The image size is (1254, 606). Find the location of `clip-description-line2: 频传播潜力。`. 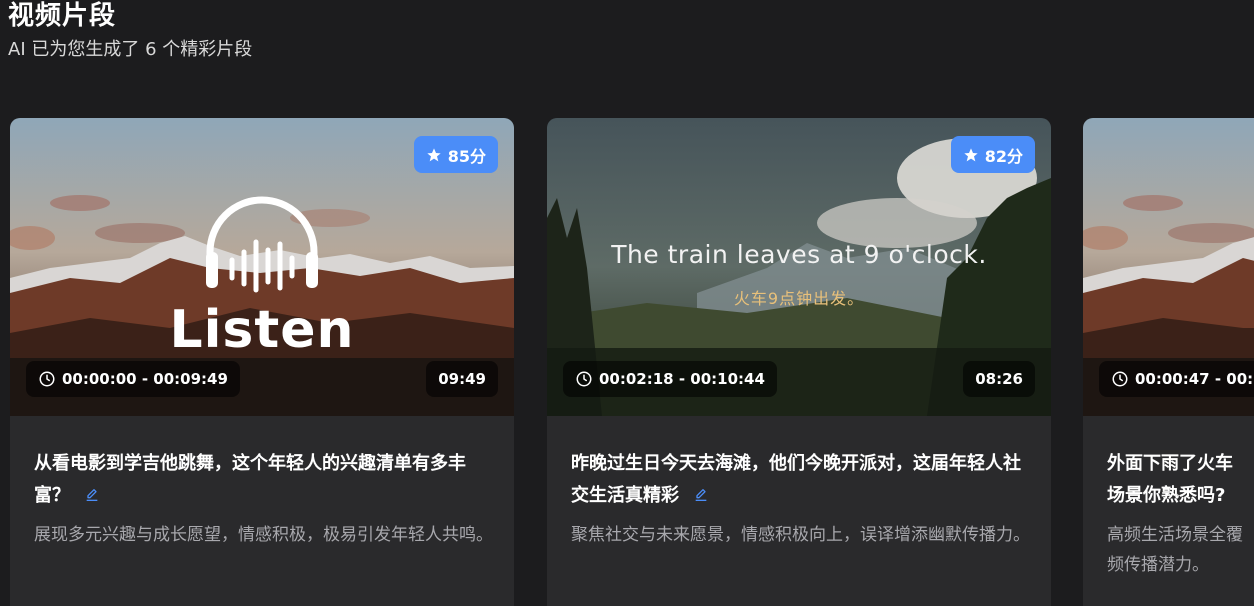

clip-description-line2: 频传播潜力。 is located at coordinates (1158, 565).